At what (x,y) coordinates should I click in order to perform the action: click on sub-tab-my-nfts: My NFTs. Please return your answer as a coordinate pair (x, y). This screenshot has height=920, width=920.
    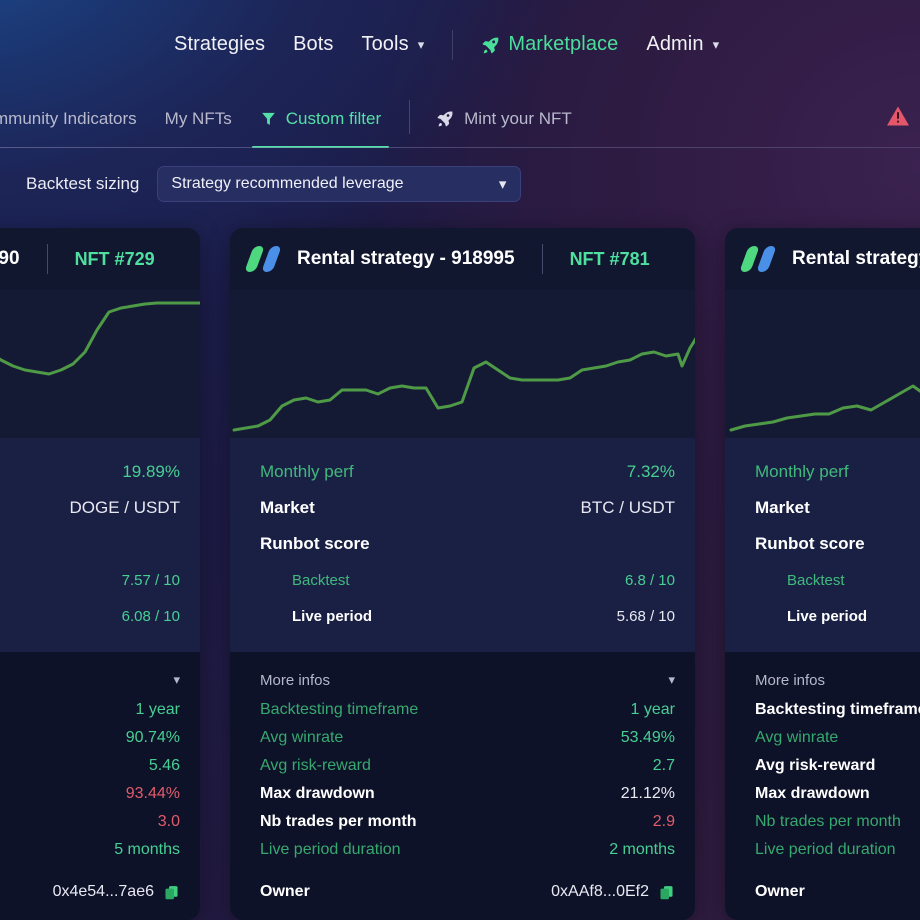
    Looking at the image, I should click on (198, 118).